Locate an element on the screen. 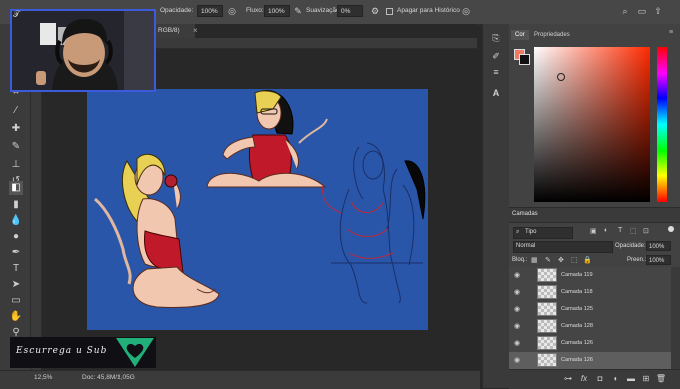  flow-field: 100% is located at coordinates (277, 11).